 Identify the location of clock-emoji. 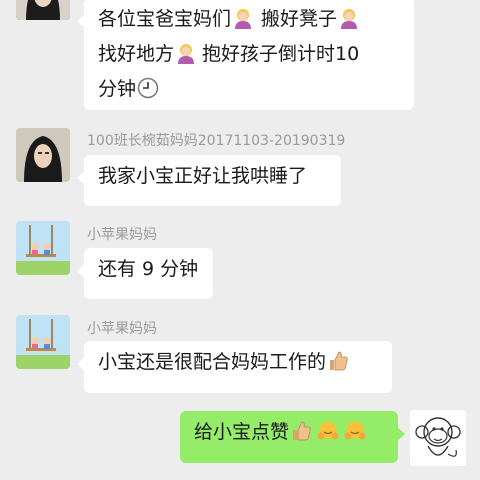
(148, 88).